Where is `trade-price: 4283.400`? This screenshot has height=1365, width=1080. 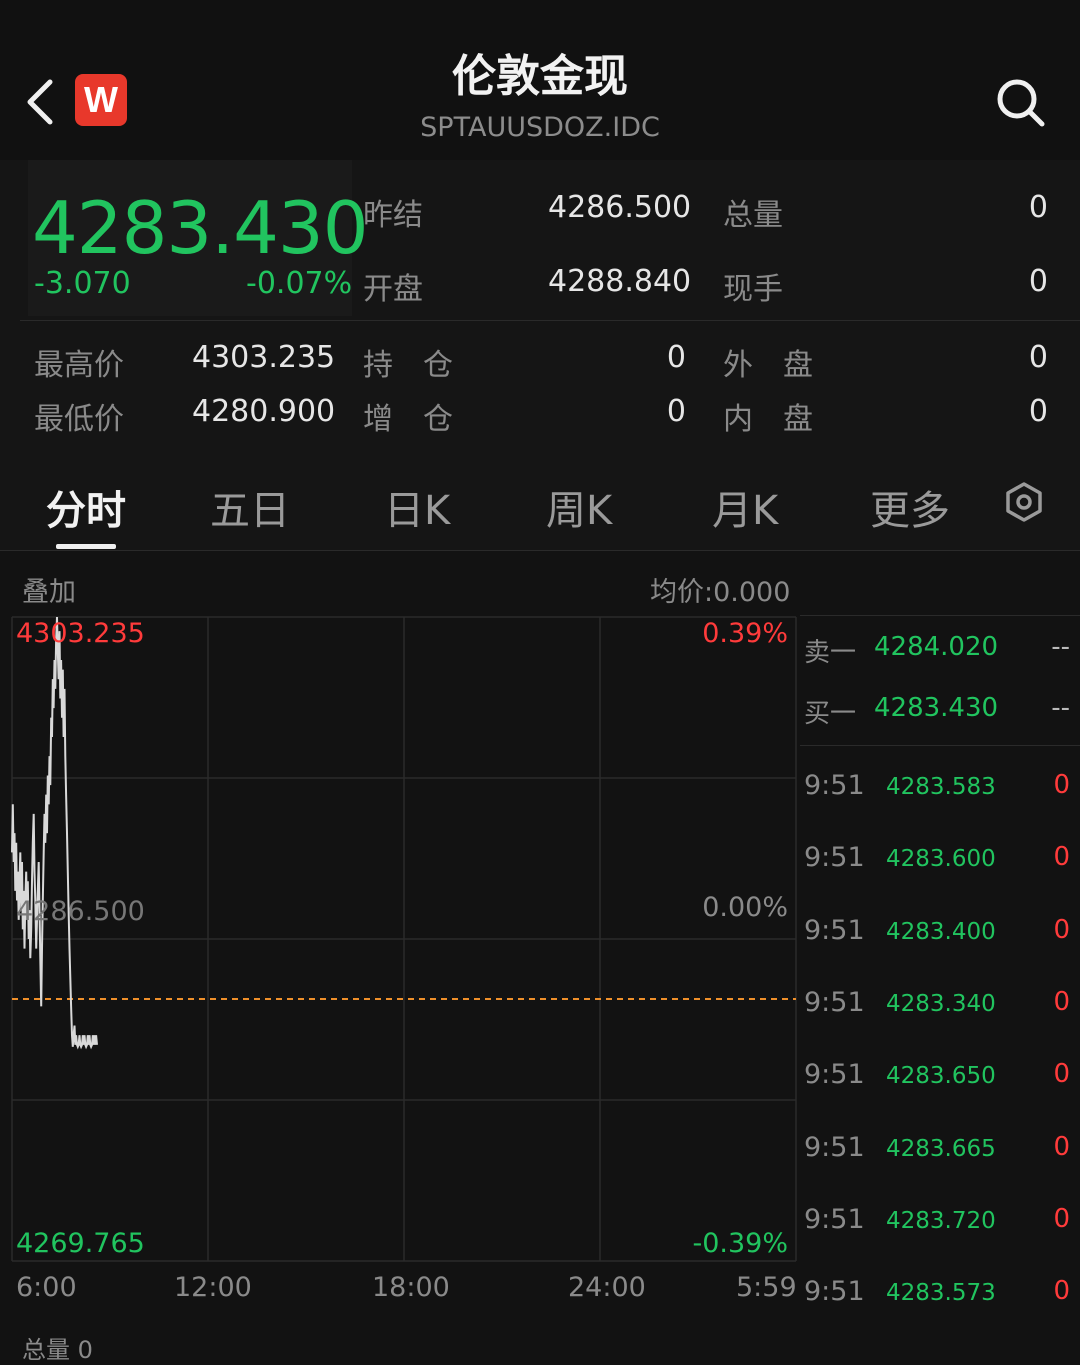
trade-price: 4283.400 is located at coordinates (941, 932).